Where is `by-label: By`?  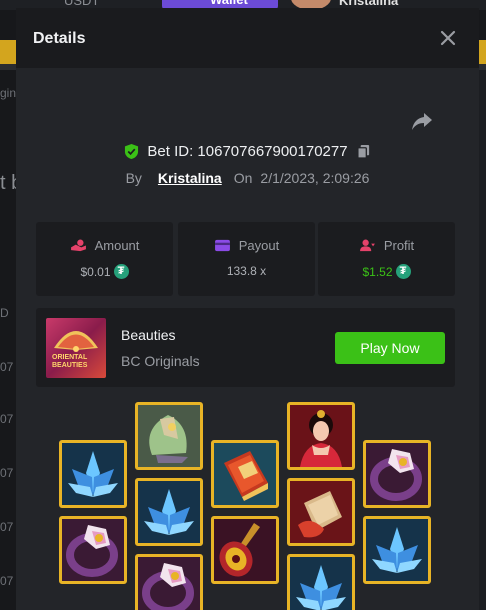
by-label: By is located at coordinates (133, 178).